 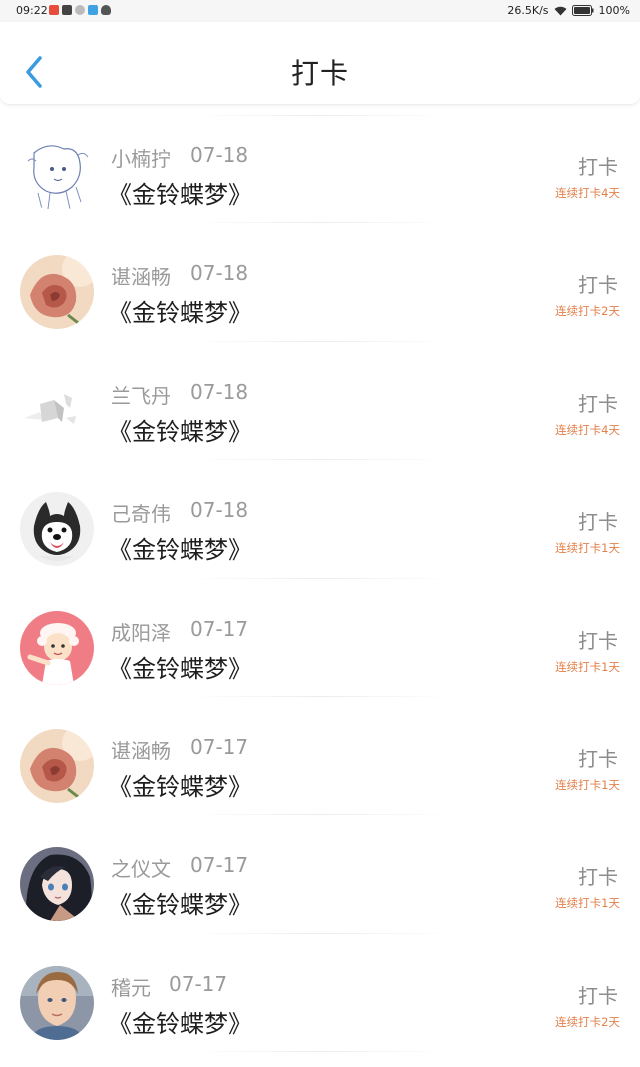 I want to click on battery-icon, so click(x=582, y=10).